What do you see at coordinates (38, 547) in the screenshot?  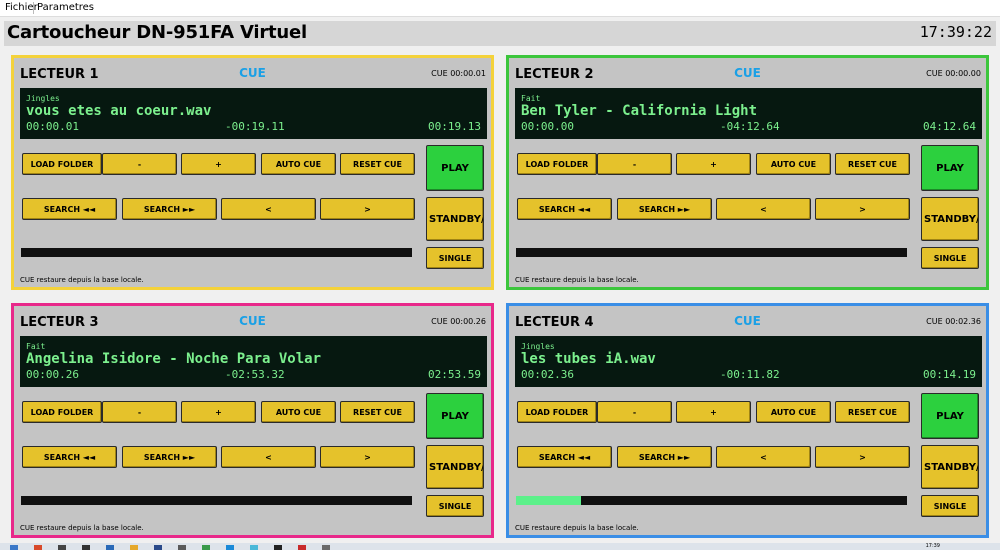 I see `browser-icon` at bounding box center [38, 547].